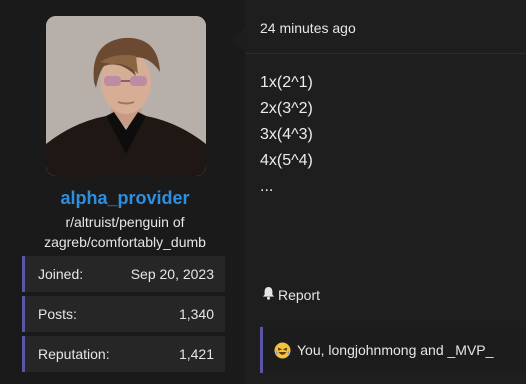 Image resolution: width=526 pixels, height=384 pixels. I want to click on post-timestamp: 24 minutes ago, so click(308, 28).